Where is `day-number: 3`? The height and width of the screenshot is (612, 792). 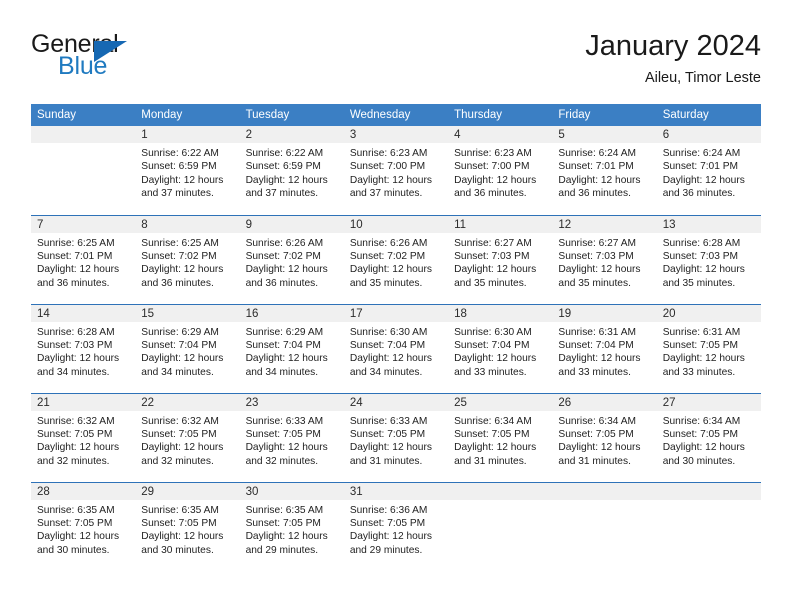
day-number: 3 is located at coordinates (396, 134).